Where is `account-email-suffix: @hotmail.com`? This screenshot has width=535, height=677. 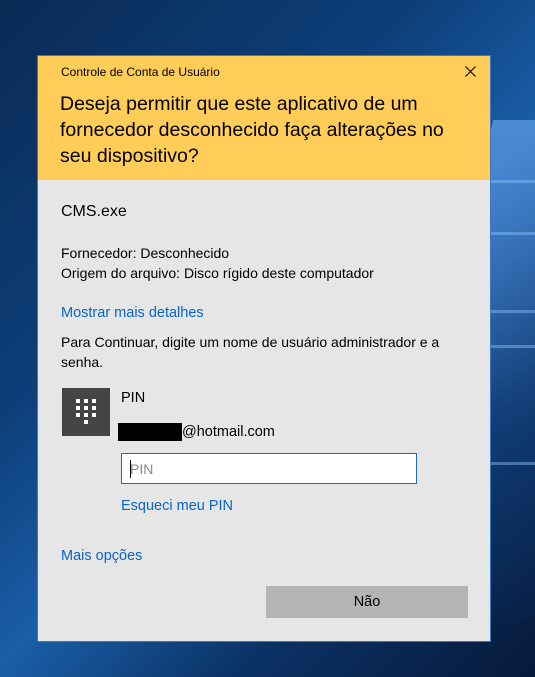 account-email-suffix: @hotmail.com is located at coordinates (228, 432).